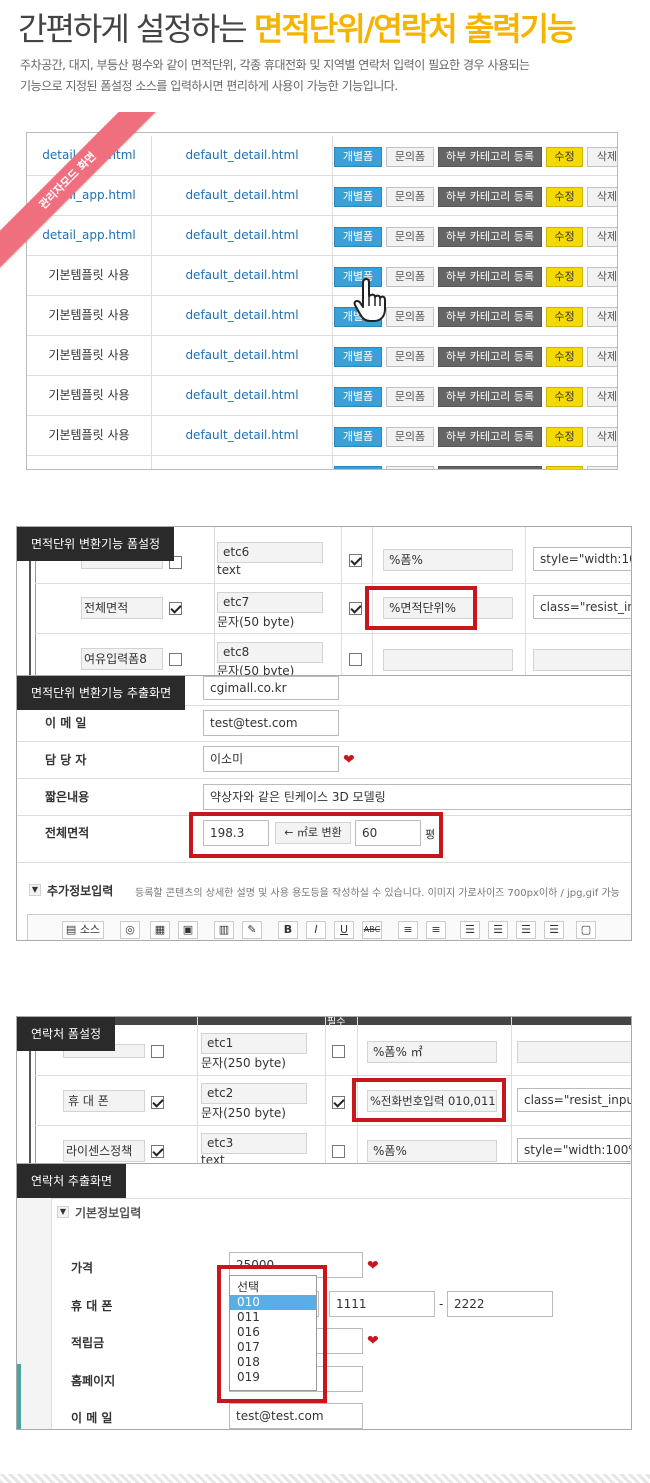 This screenshot has width=650, height=1483. I want to click on form-value-input, so click(448, 660).